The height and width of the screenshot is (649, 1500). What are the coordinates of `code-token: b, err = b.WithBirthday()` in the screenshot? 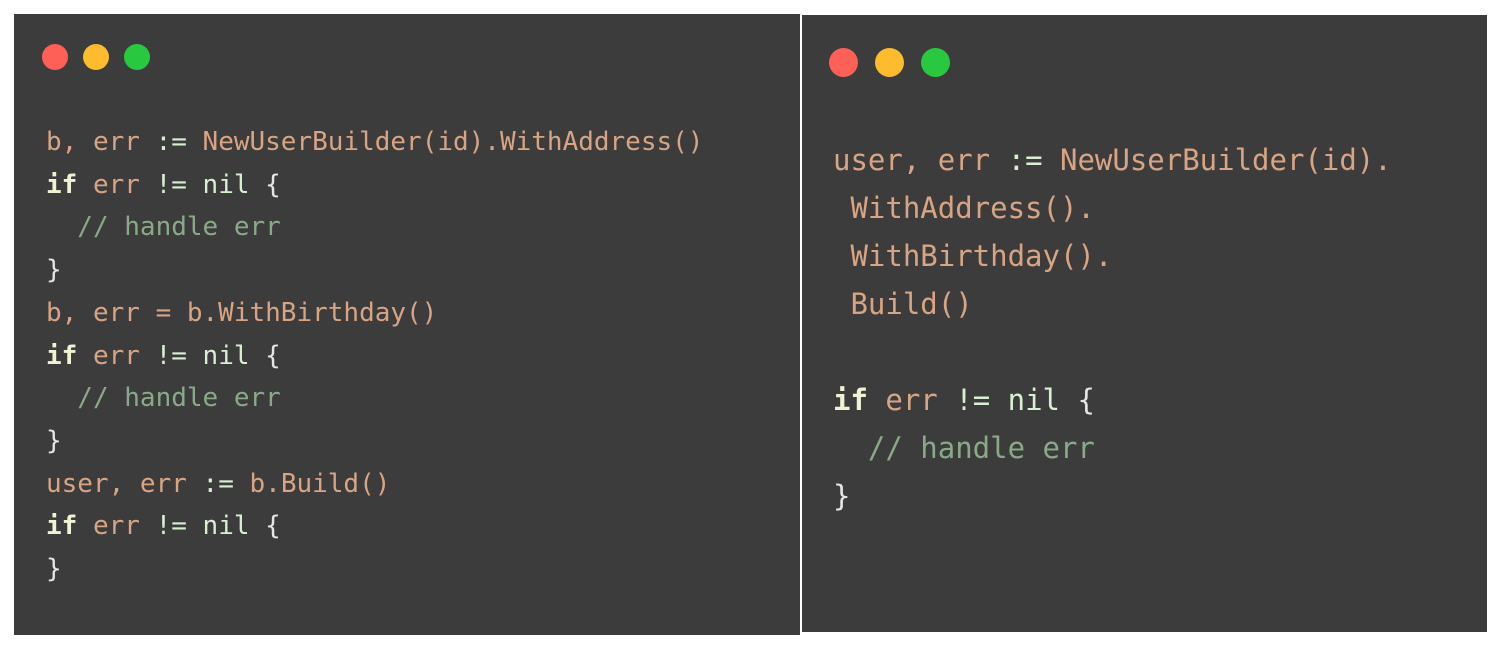 It's located at (242, 312).